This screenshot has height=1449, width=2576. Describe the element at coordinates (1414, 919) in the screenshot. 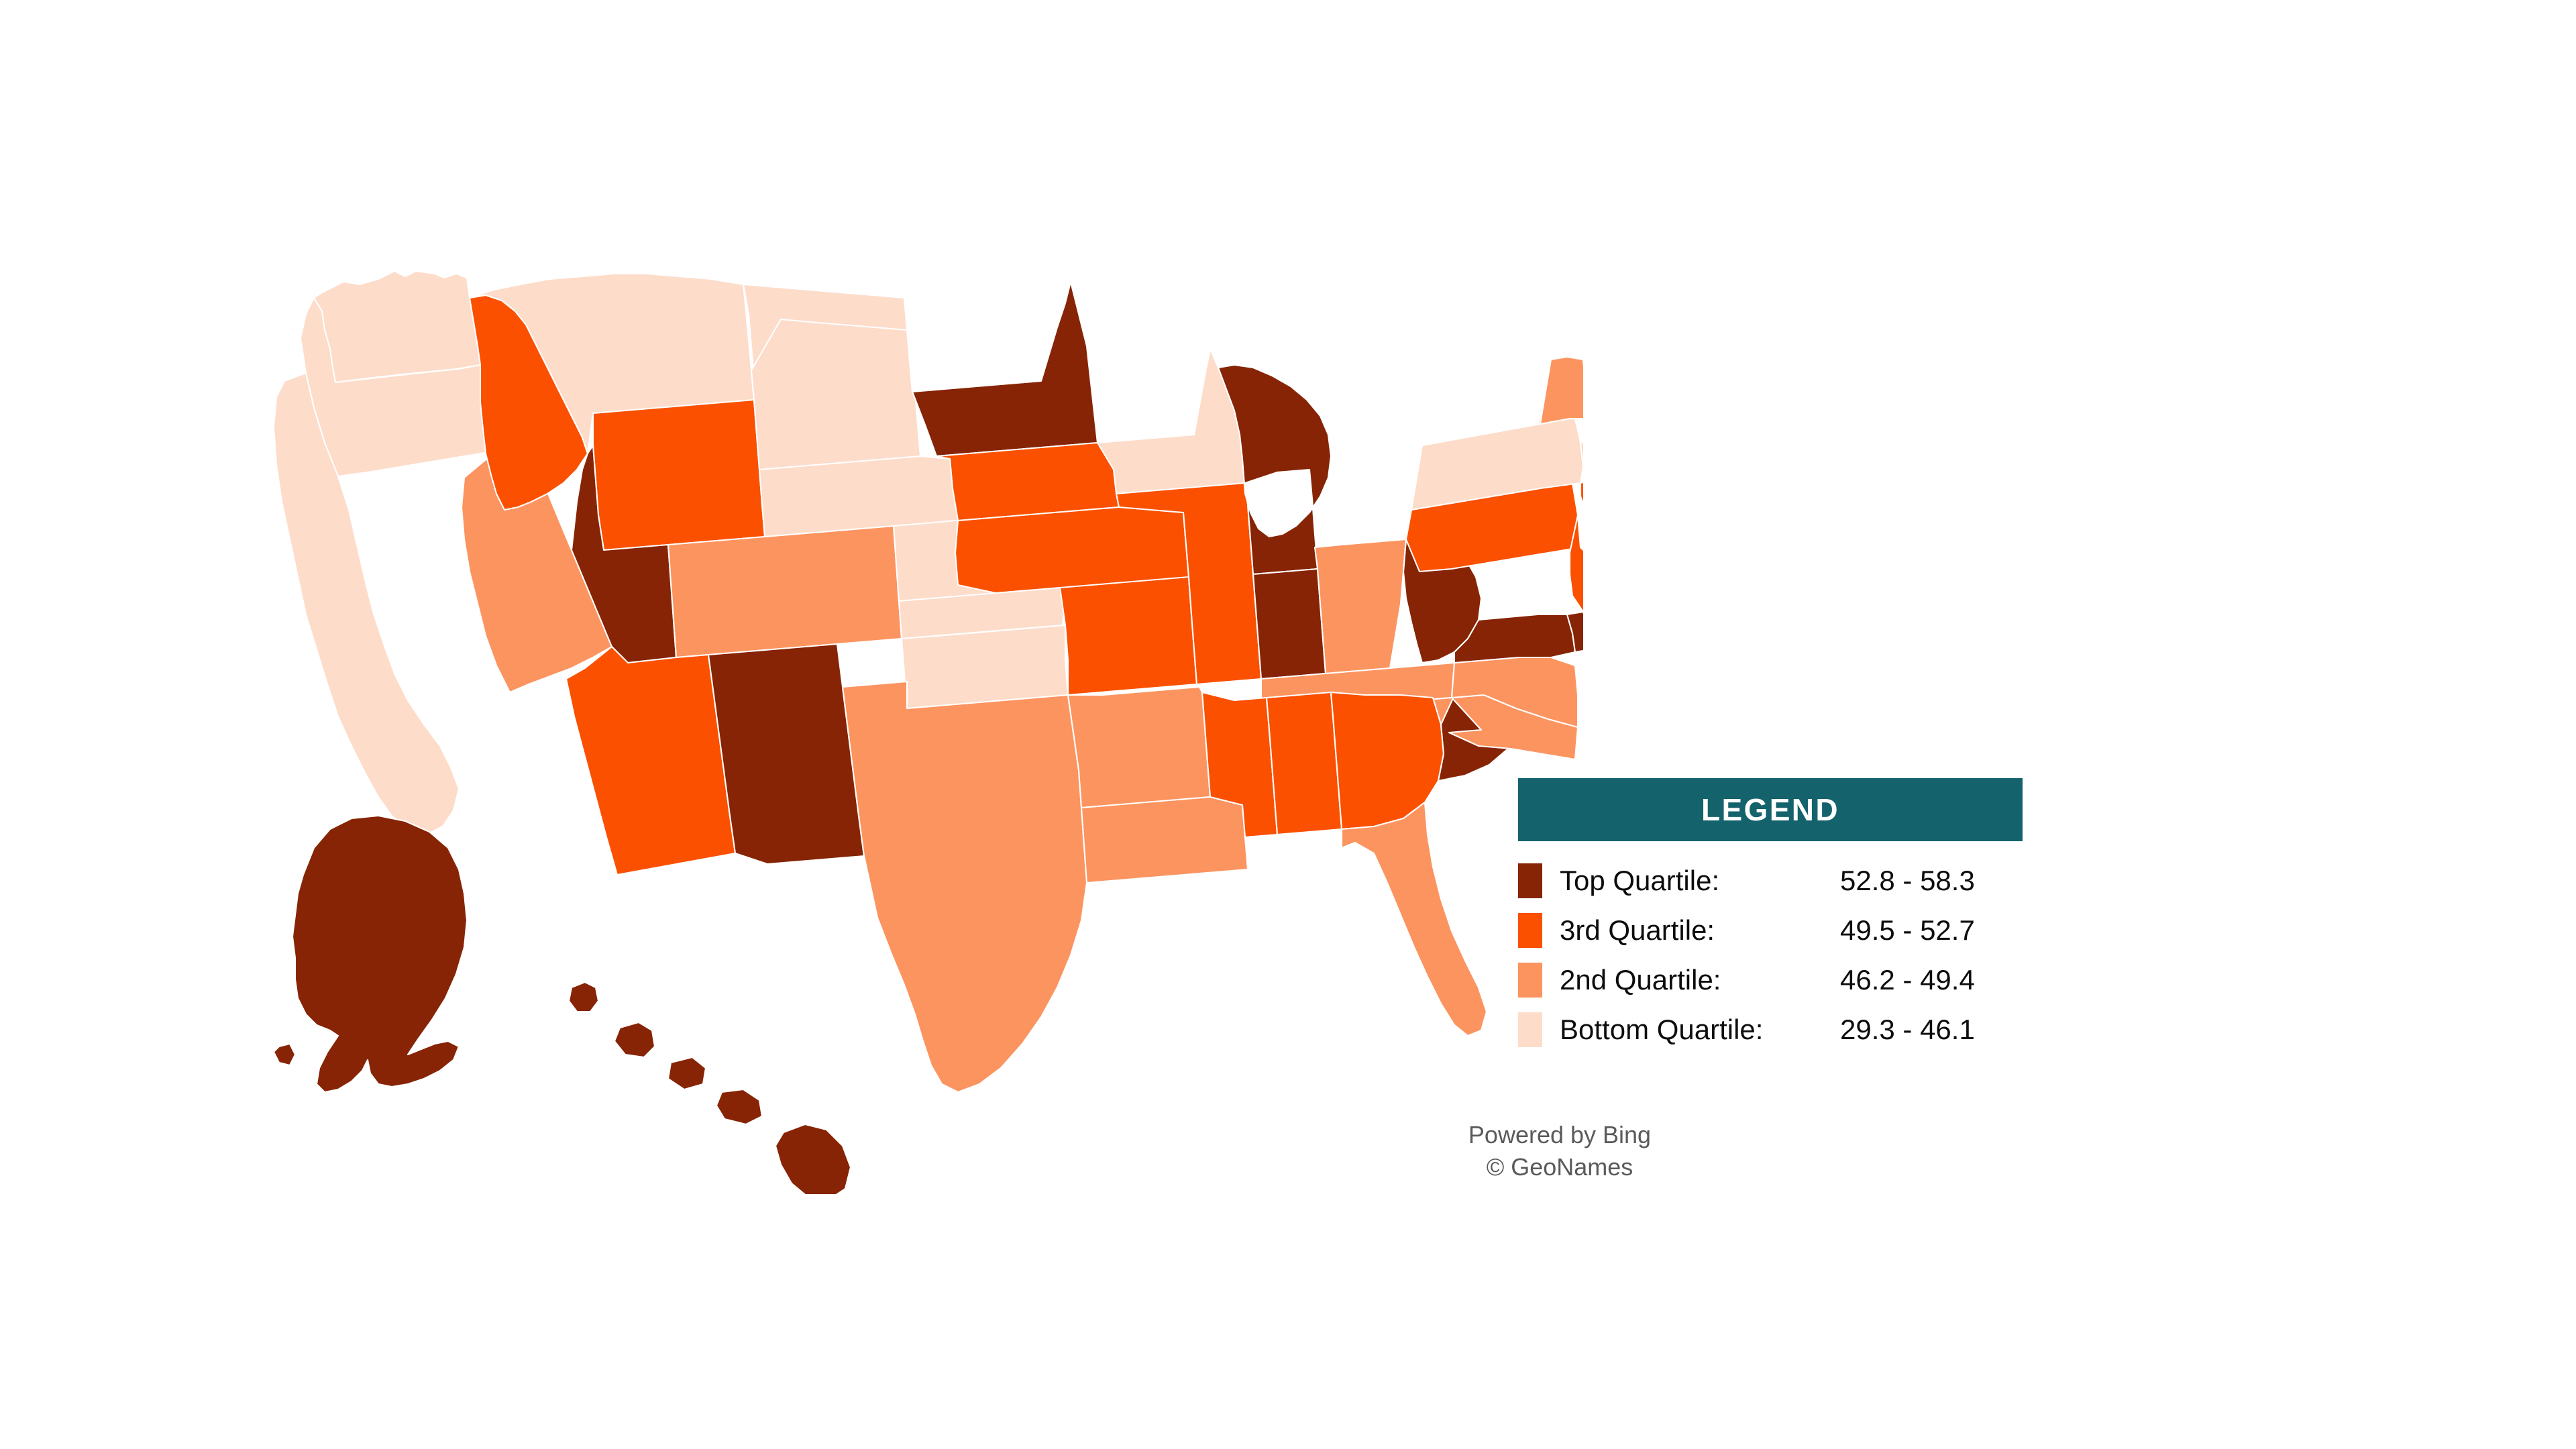

I see `state-fl` at that location.